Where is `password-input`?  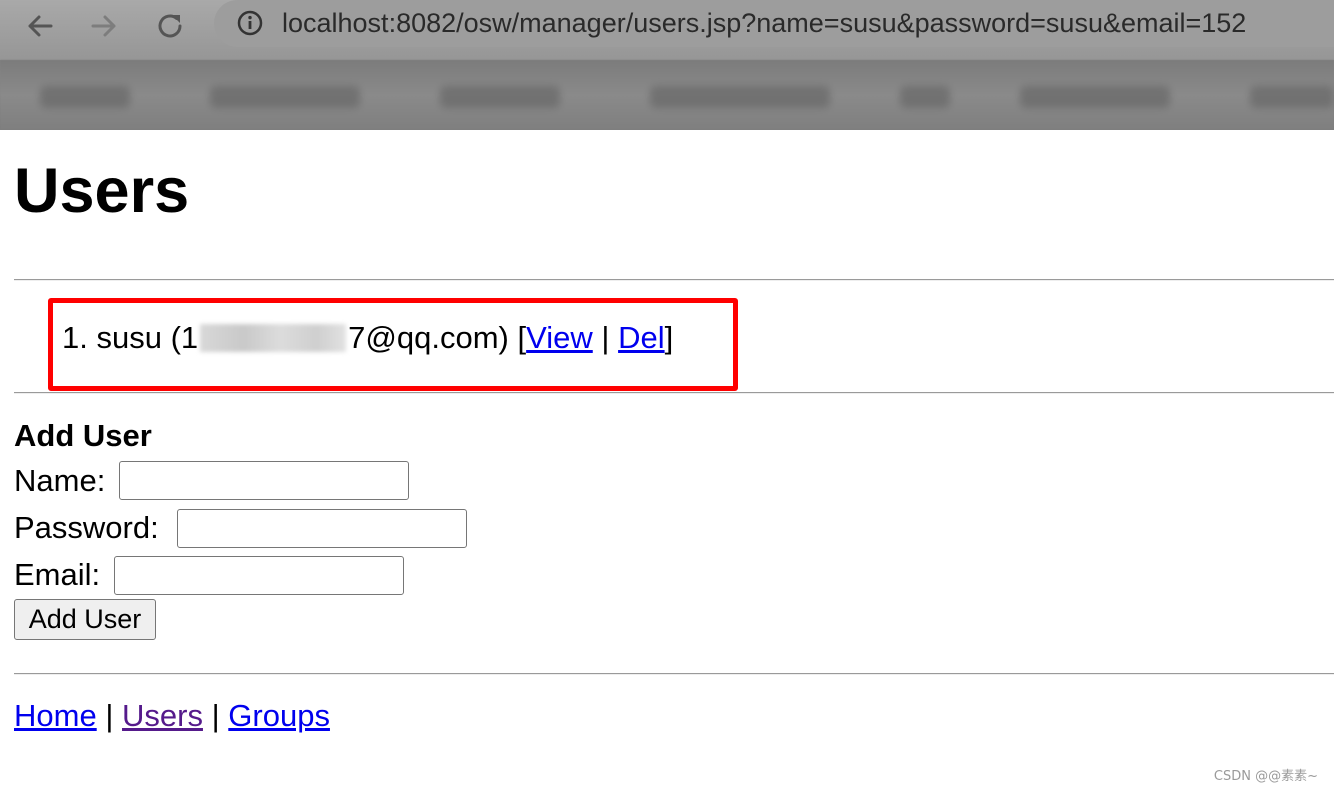 password-input is located at coordinates (322, 528).